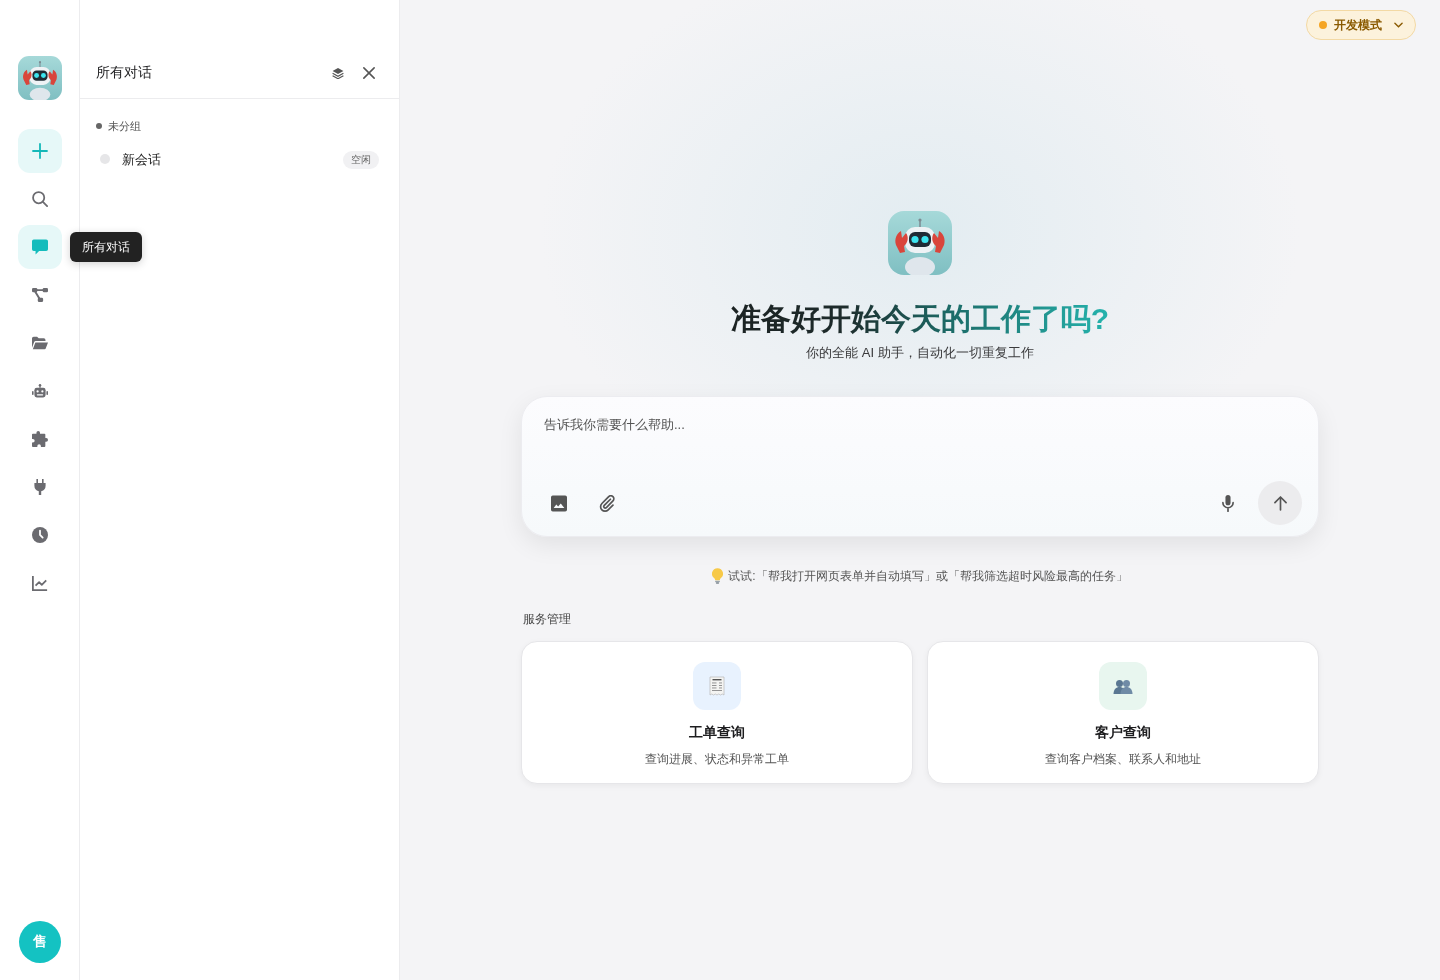 The width and height of the screenshot is (1440, 980). What do you see at coordinates (1280, 503) in the screenshot?
I see `arrow-up-icon` at bounding box center [1280, 503].